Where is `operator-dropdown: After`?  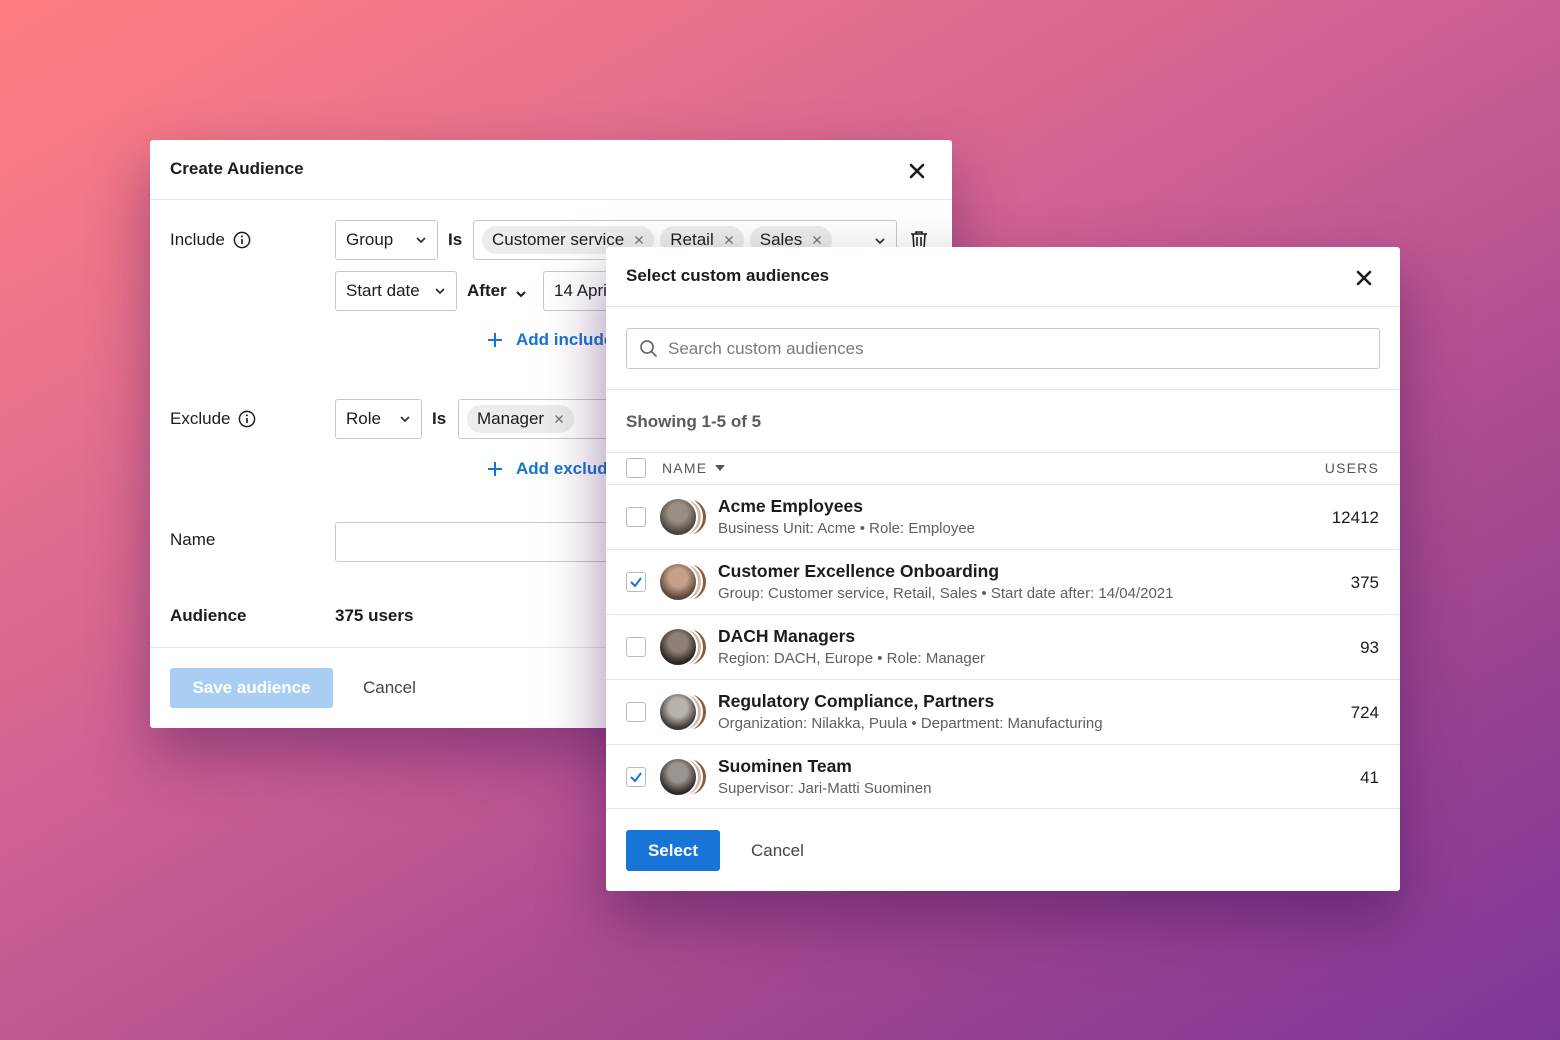 operator-dropdown: After is located at coordinates (497, 291).